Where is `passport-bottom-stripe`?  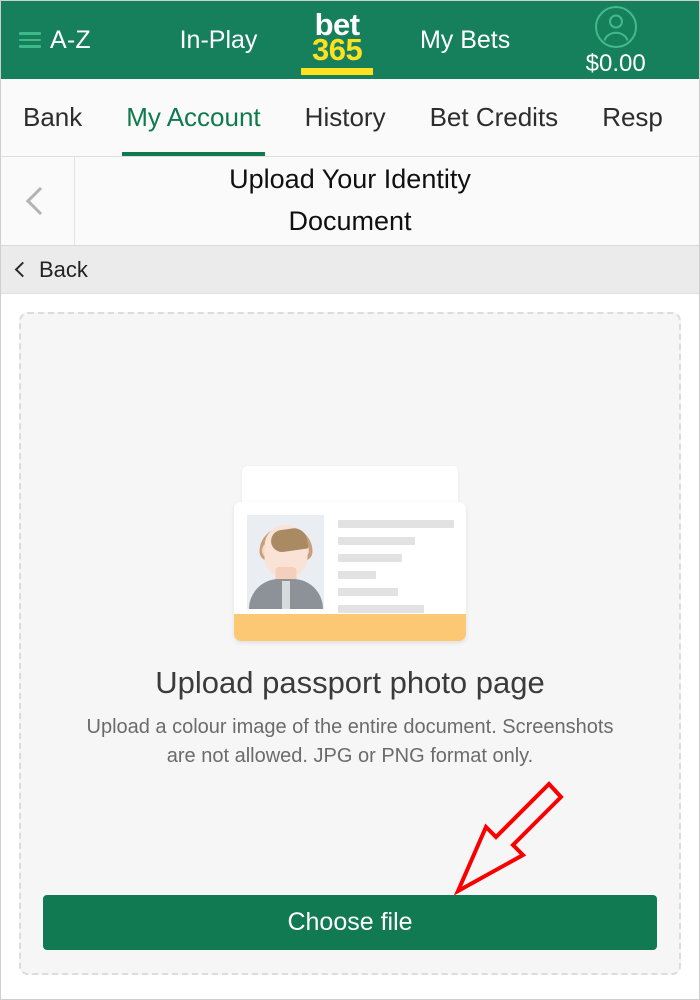
passport-bottom-stripe is located at coordinates (350, 627).